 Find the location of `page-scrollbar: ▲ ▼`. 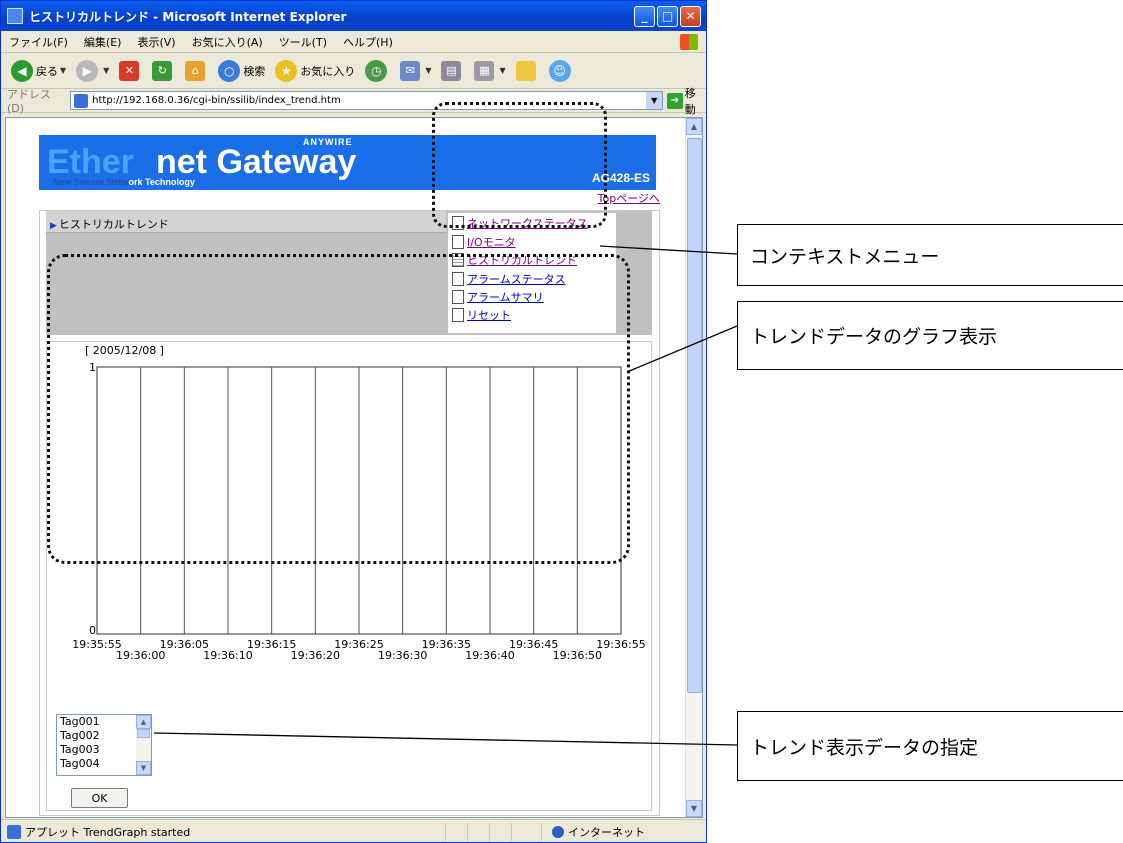

page-scrollbar: ▲ ▼ is located at coordinates (693, 467).